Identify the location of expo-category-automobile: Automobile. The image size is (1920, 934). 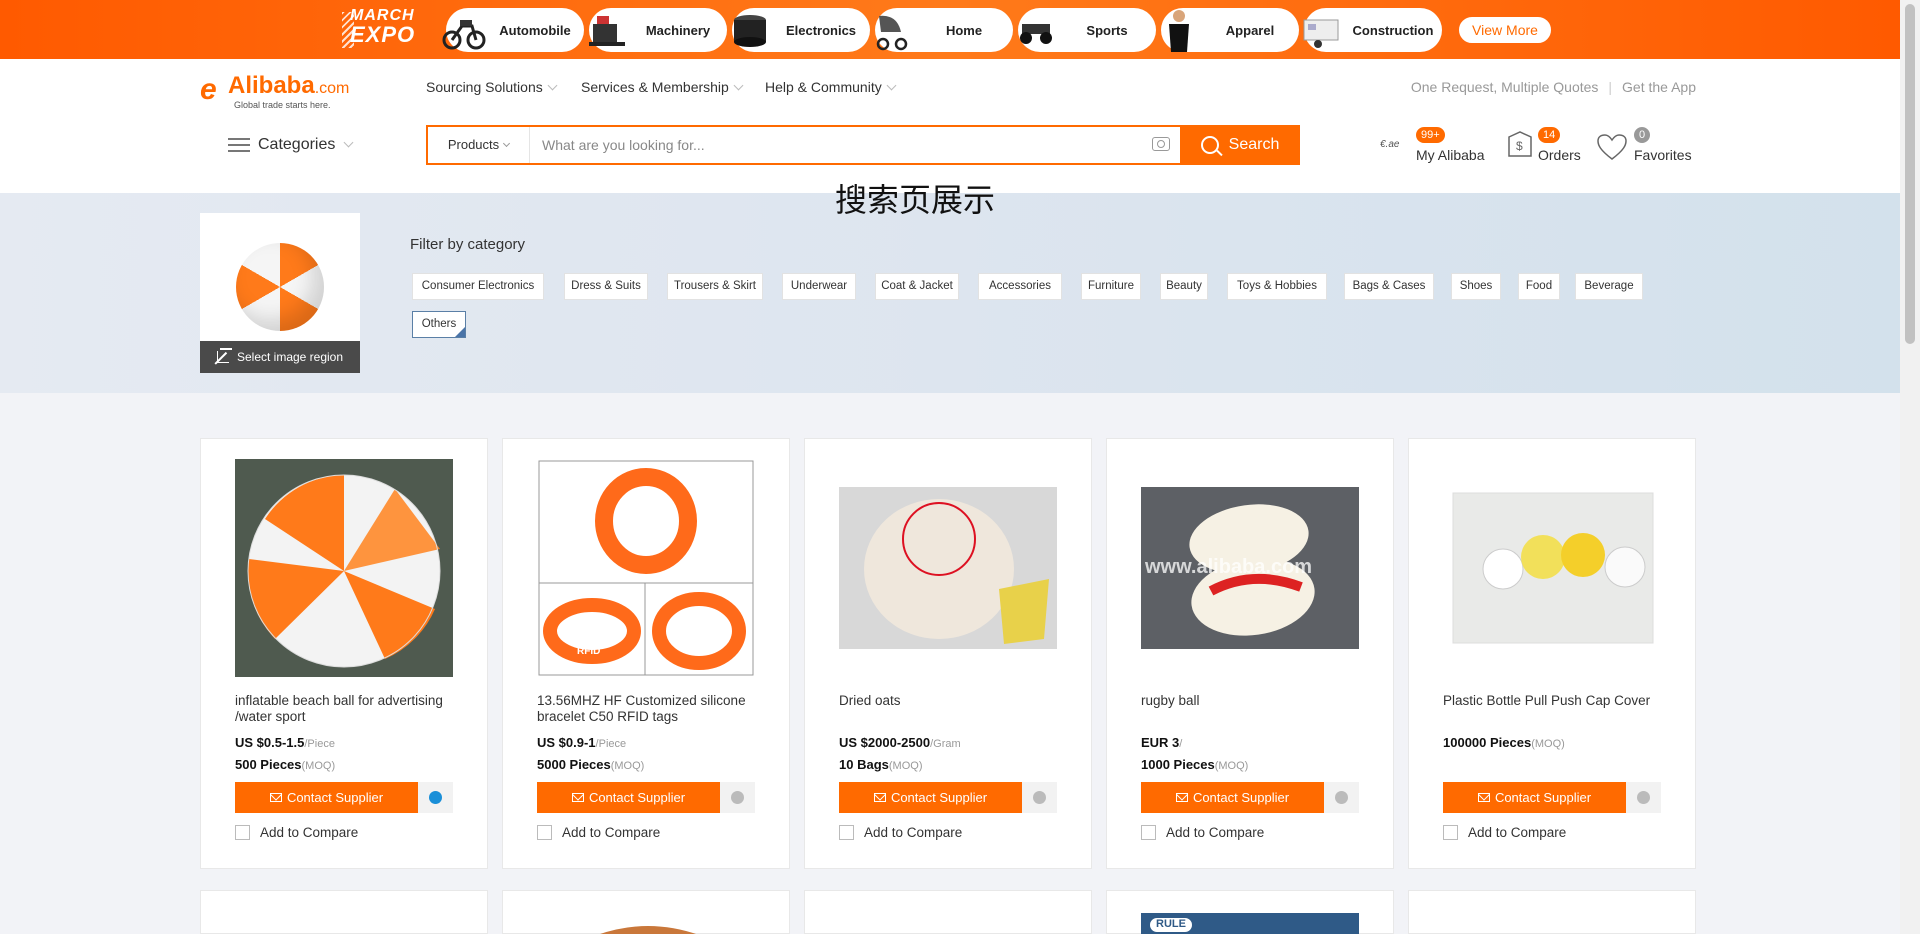
(513, 30).